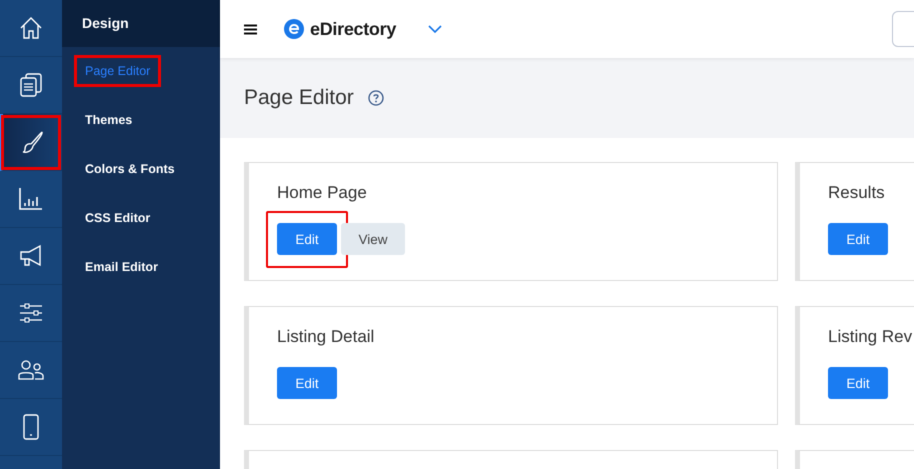 This screenshot has width=914, height=469. Describe the element at coordinates (294, 29) in the screenshot. I see `logo-icon` at that location.